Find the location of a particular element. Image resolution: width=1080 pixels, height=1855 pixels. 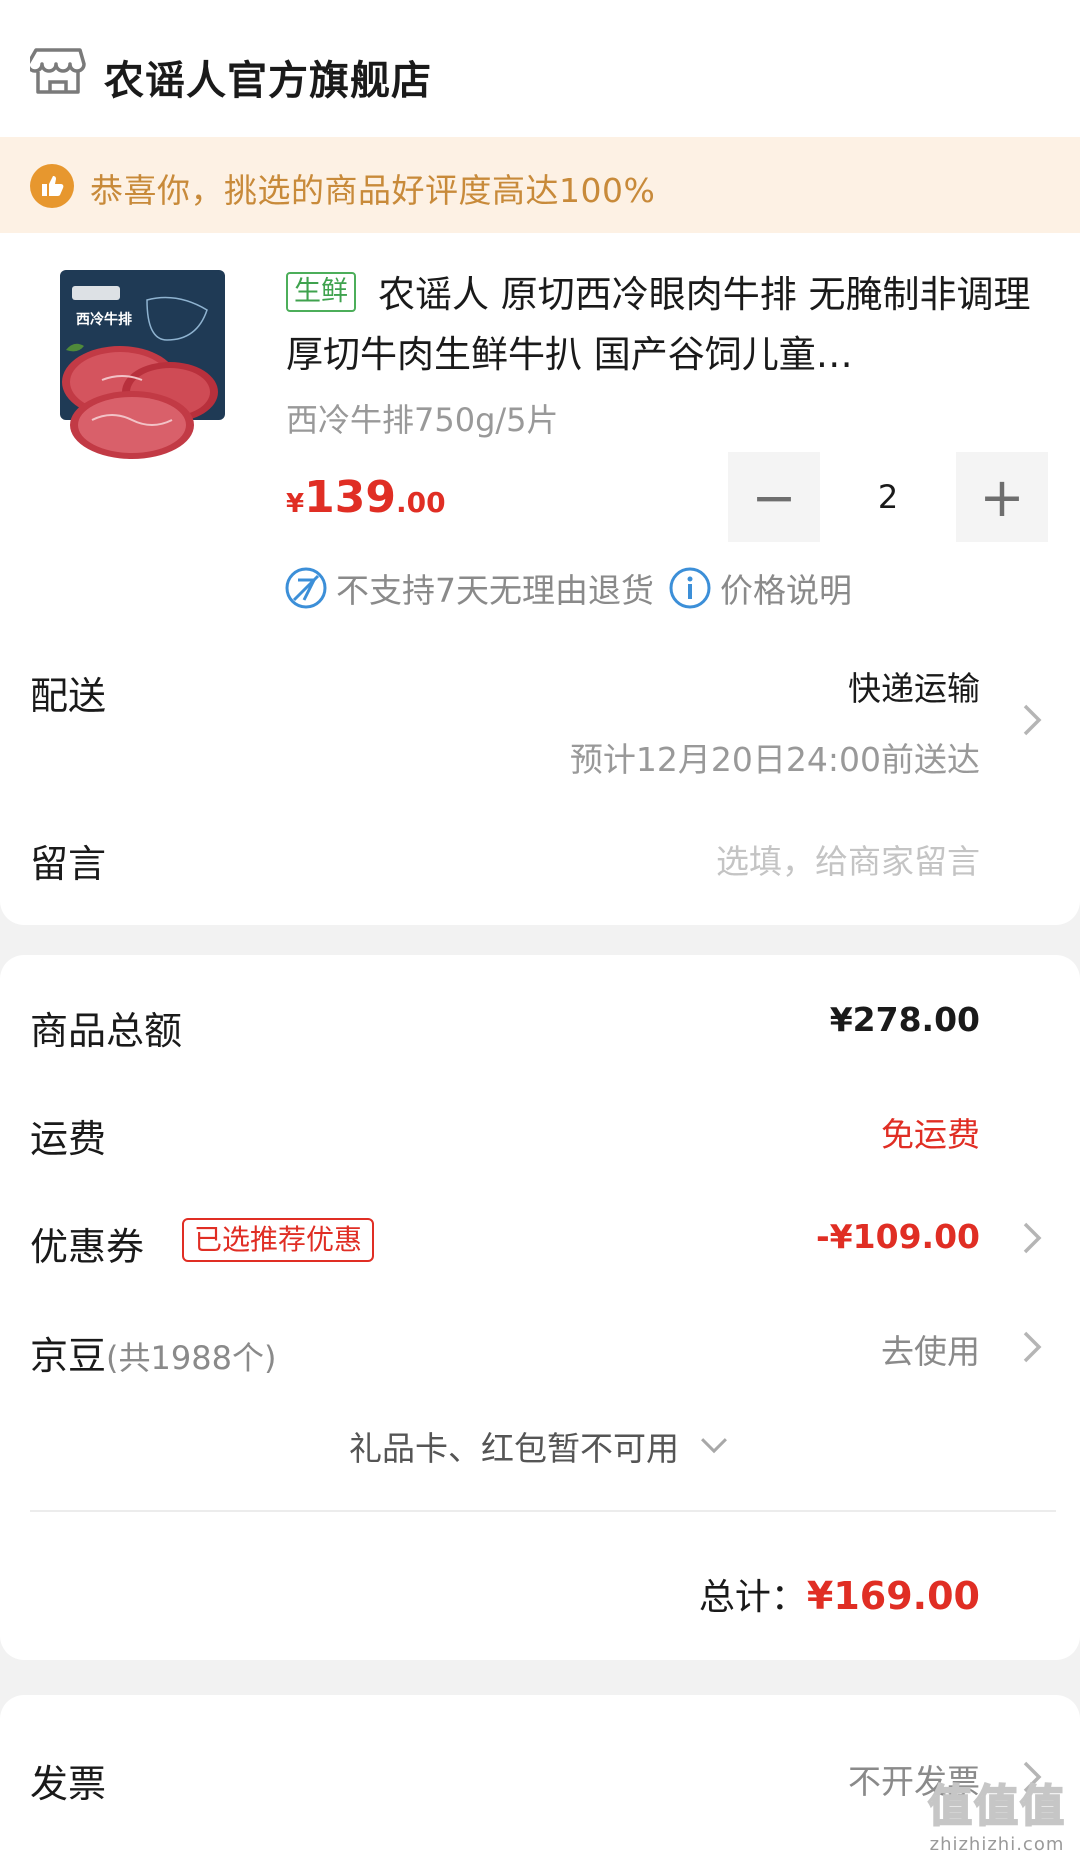

no-return-icon is located at coordinates (306, 588).